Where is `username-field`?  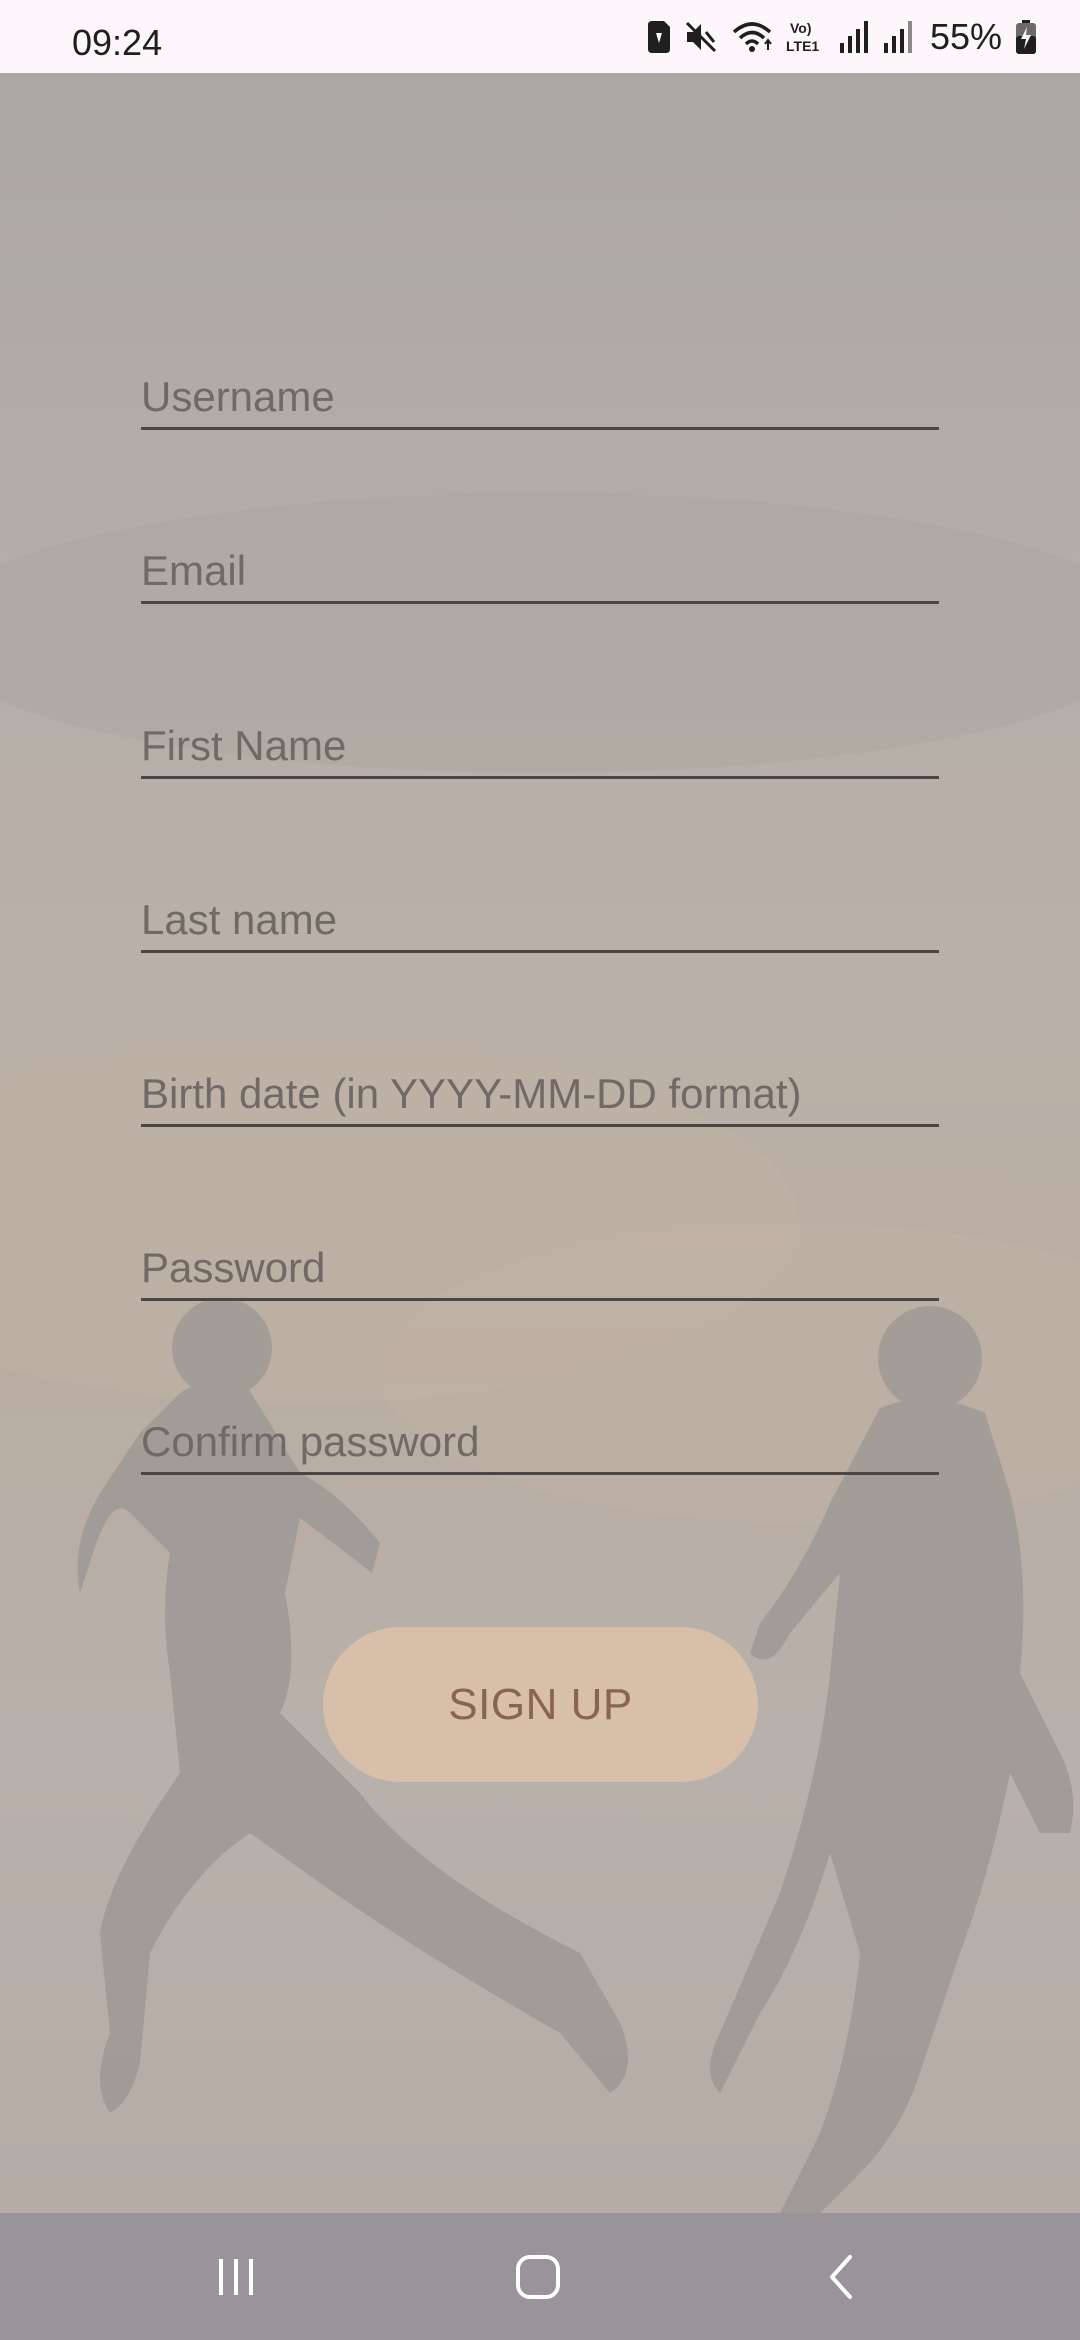
username-field is located at coordinates (540, 397).